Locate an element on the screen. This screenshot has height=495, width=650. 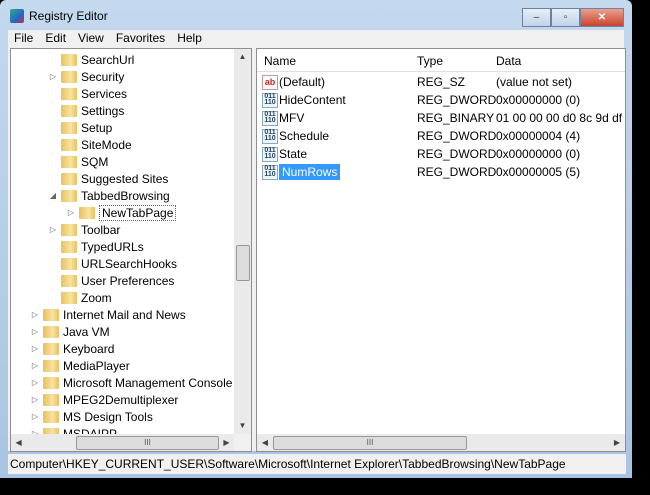
tree-item-label: Microsoft Management Console is located at coordinates (148, 382).